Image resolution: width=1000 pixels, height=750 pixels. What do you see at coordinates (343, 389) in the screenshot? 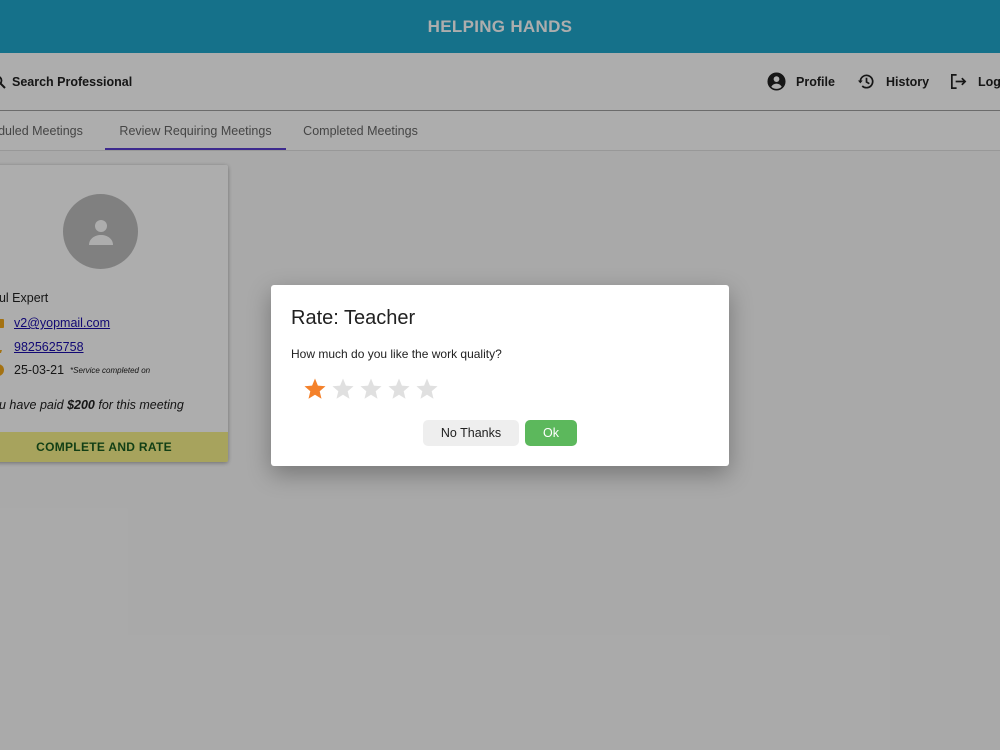
I see `star-2-icon` at bounding box center [343, 389].